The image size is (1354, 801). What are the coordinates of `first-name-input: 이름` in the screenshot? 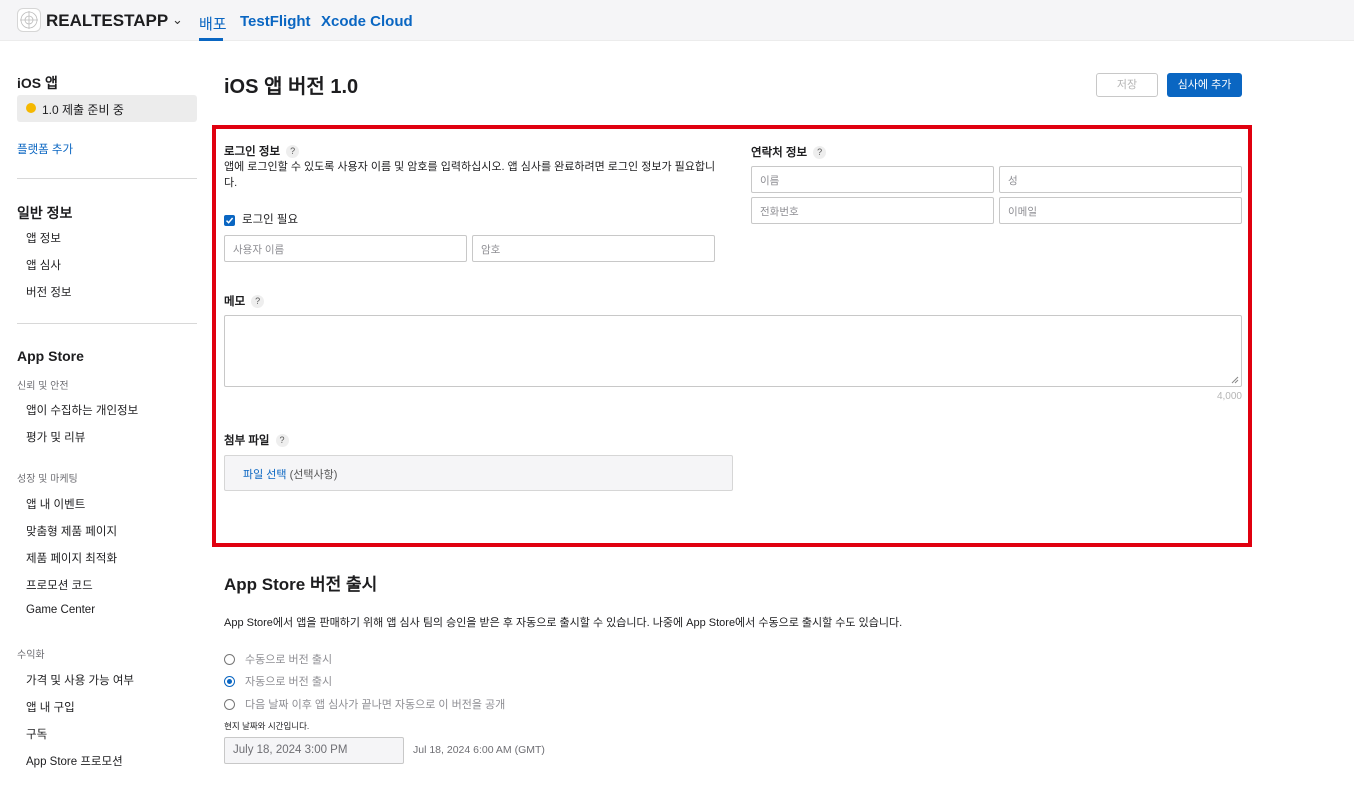 It's located at (872, 179).